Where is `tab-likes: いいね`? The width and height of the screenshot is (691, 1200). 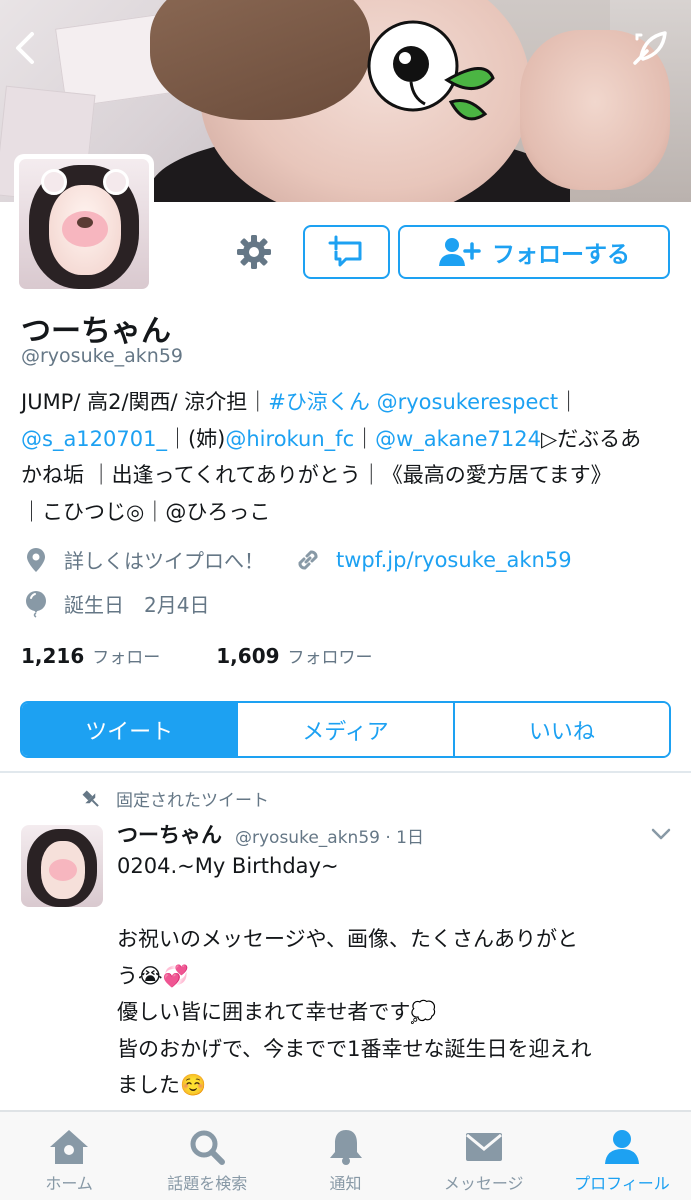 tab-likes: いいね is located at coordinates (560, 729).